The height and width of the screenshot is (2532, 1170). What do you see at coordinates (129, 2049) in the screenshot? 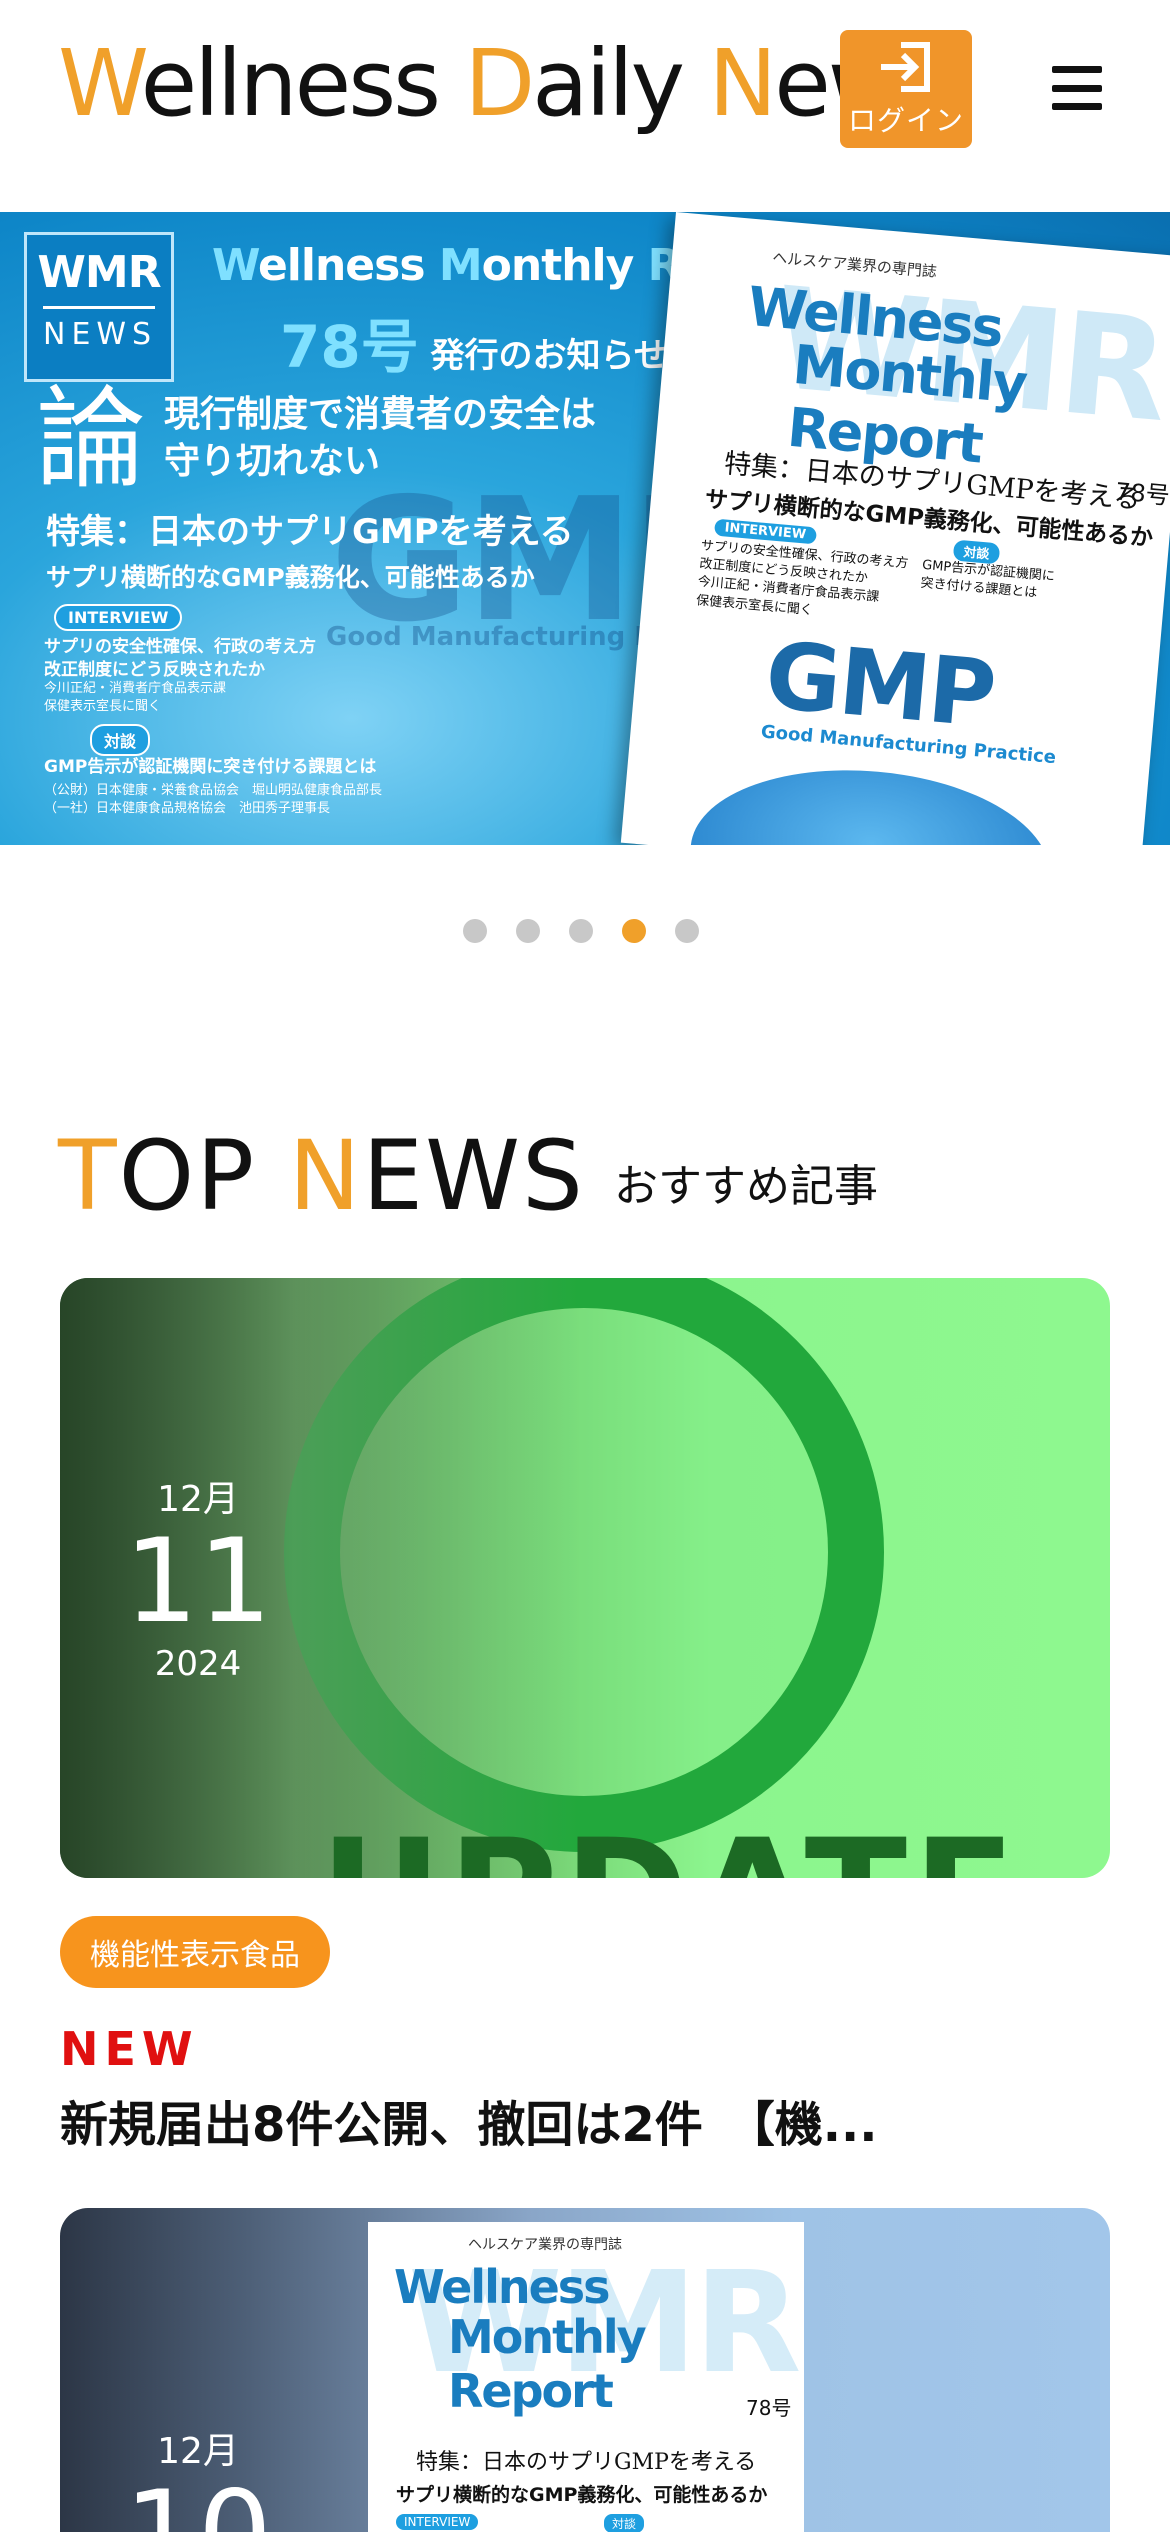
I see `new-badge: NEW` at bounding box center [129, 2049].